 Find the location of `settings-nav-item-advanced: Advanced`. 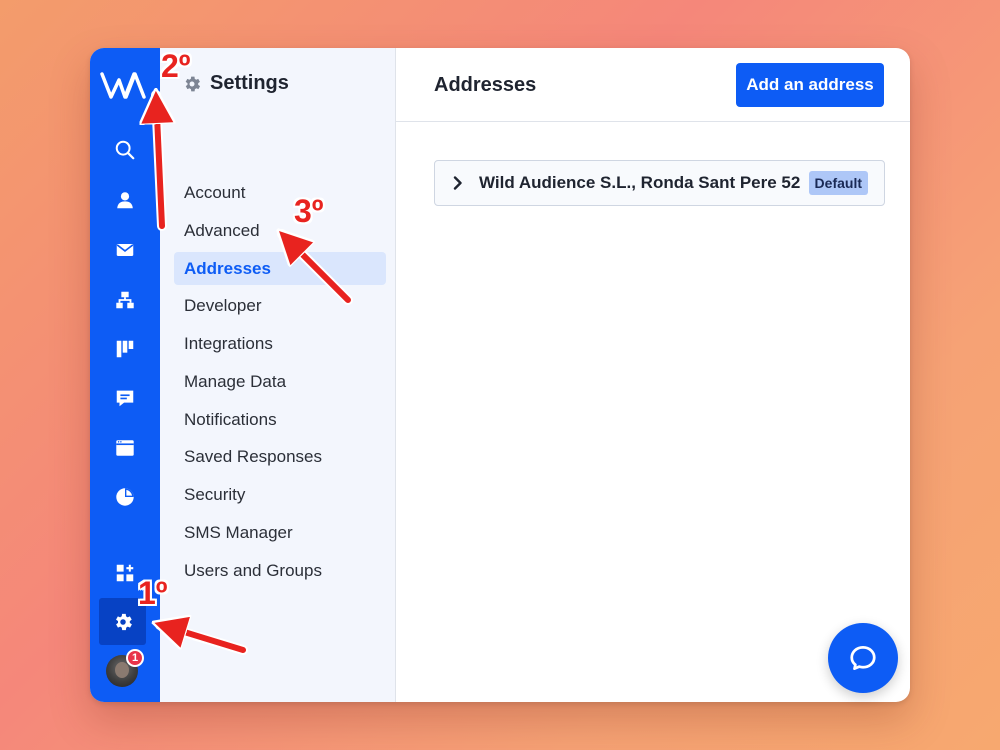

settings-nav-item-advanced: Advanced is located at coordinates (280, 230).